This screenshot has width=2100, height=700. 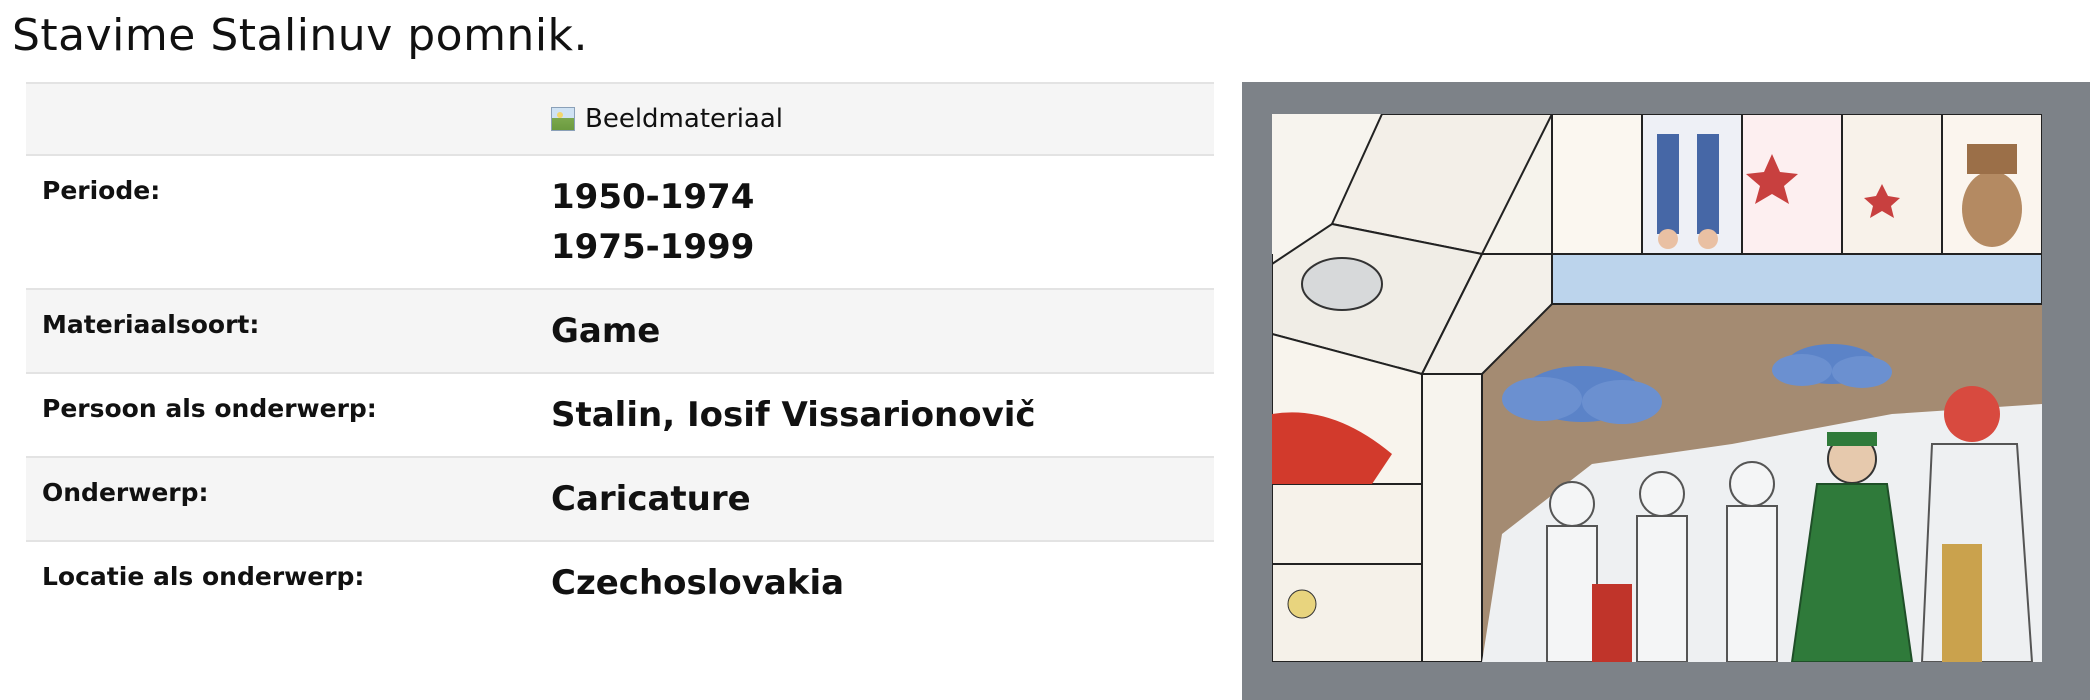 What do you see at coordinates (684, 119) in the screenshot?
I see `image-material-label: Beeldmateriaal` at bounding box center [684, 119].